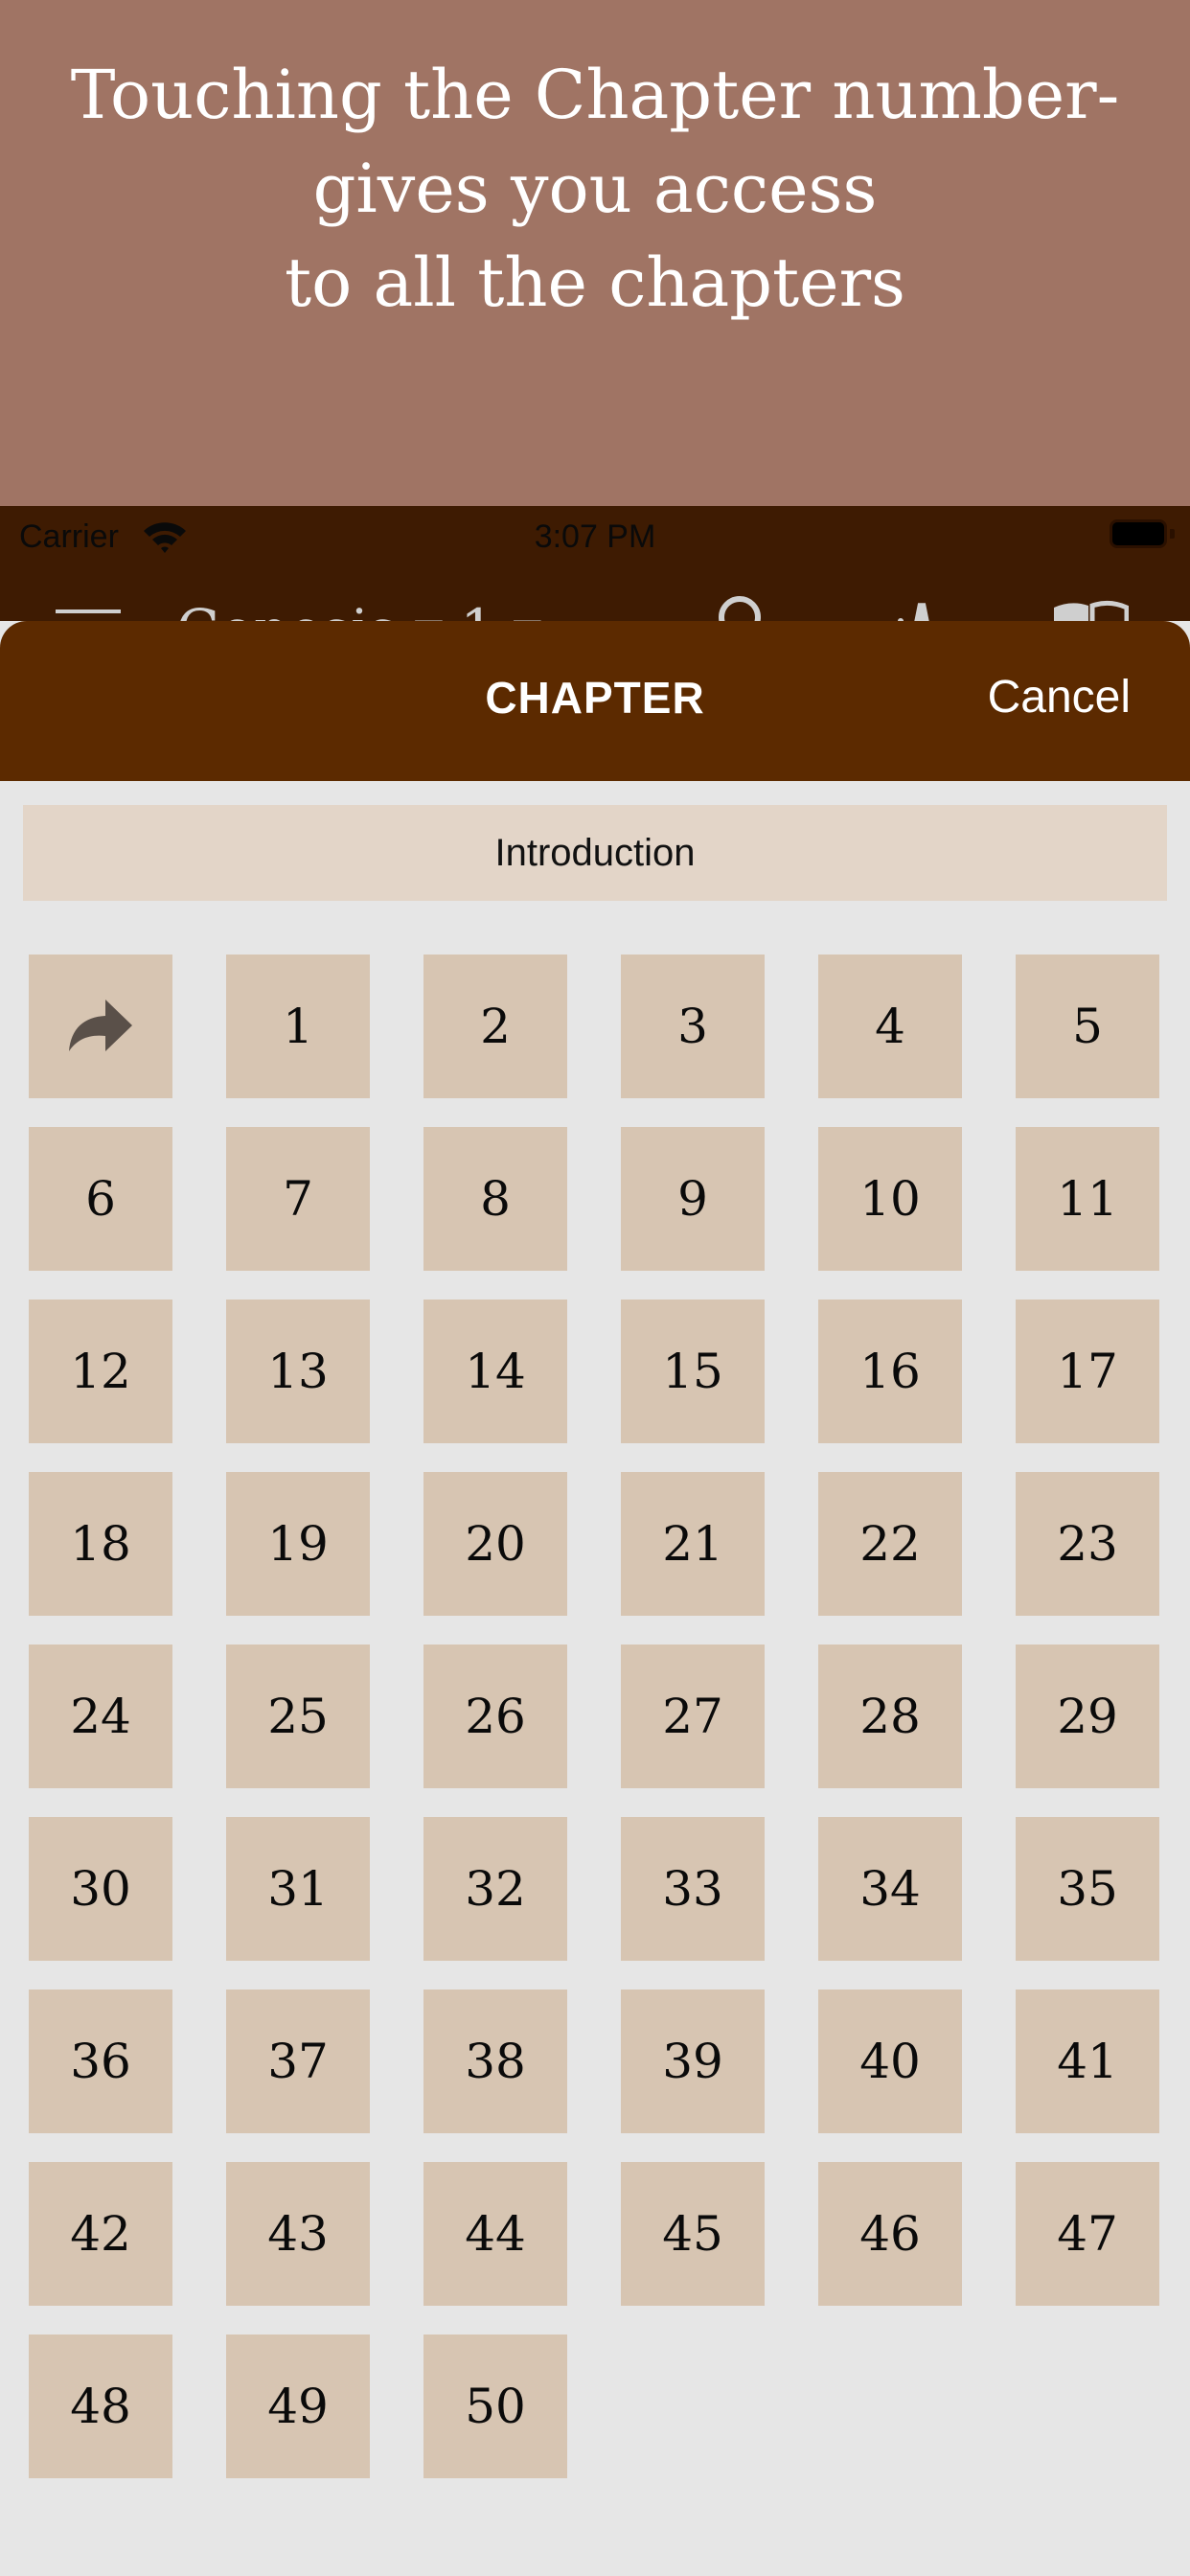  I want to click on chapter-button: 18, so click(101, 1544).